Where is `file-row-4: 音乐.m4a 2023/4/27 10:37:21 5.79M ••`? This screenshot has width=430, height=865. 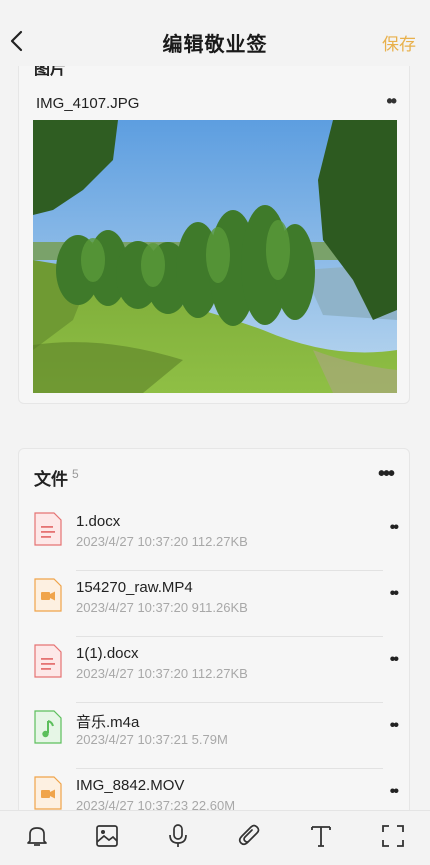
file-row-4: 音乐.m4a 2023/4/27 10:37:21 5.79M •• is located at coordinates (215, 736).